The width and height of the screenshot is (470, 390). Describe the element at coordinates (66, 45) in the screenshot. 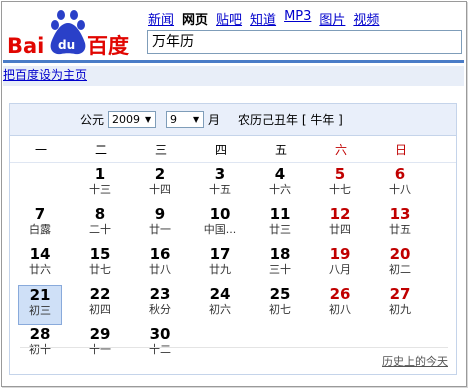

I see `svg-text: du` at that location.